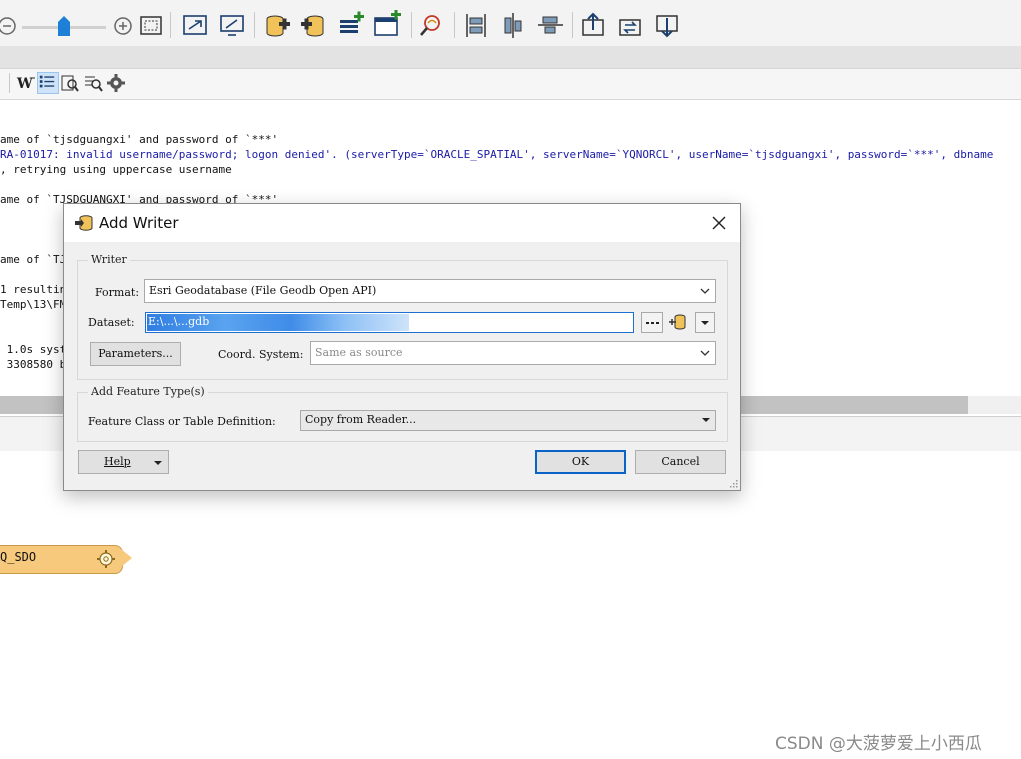 Image resolution: width=1021 pixels, height=759 pixels. Describe the element at coordinates (733, 483) in the screenshot. I see `resize-grip-icon` at that location.